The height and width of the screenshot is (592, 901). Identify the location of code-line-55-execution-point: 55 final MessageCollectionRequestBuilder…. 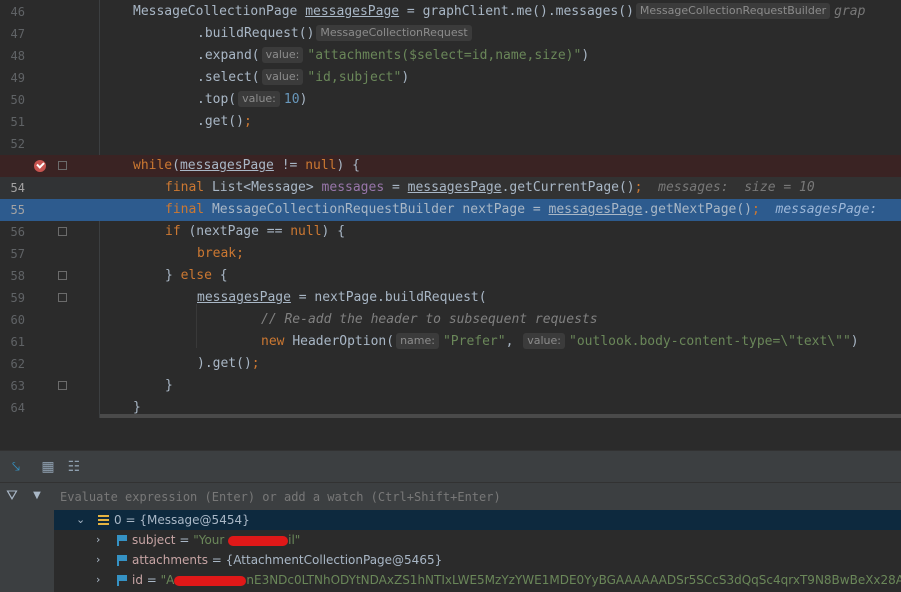
(450, 210).